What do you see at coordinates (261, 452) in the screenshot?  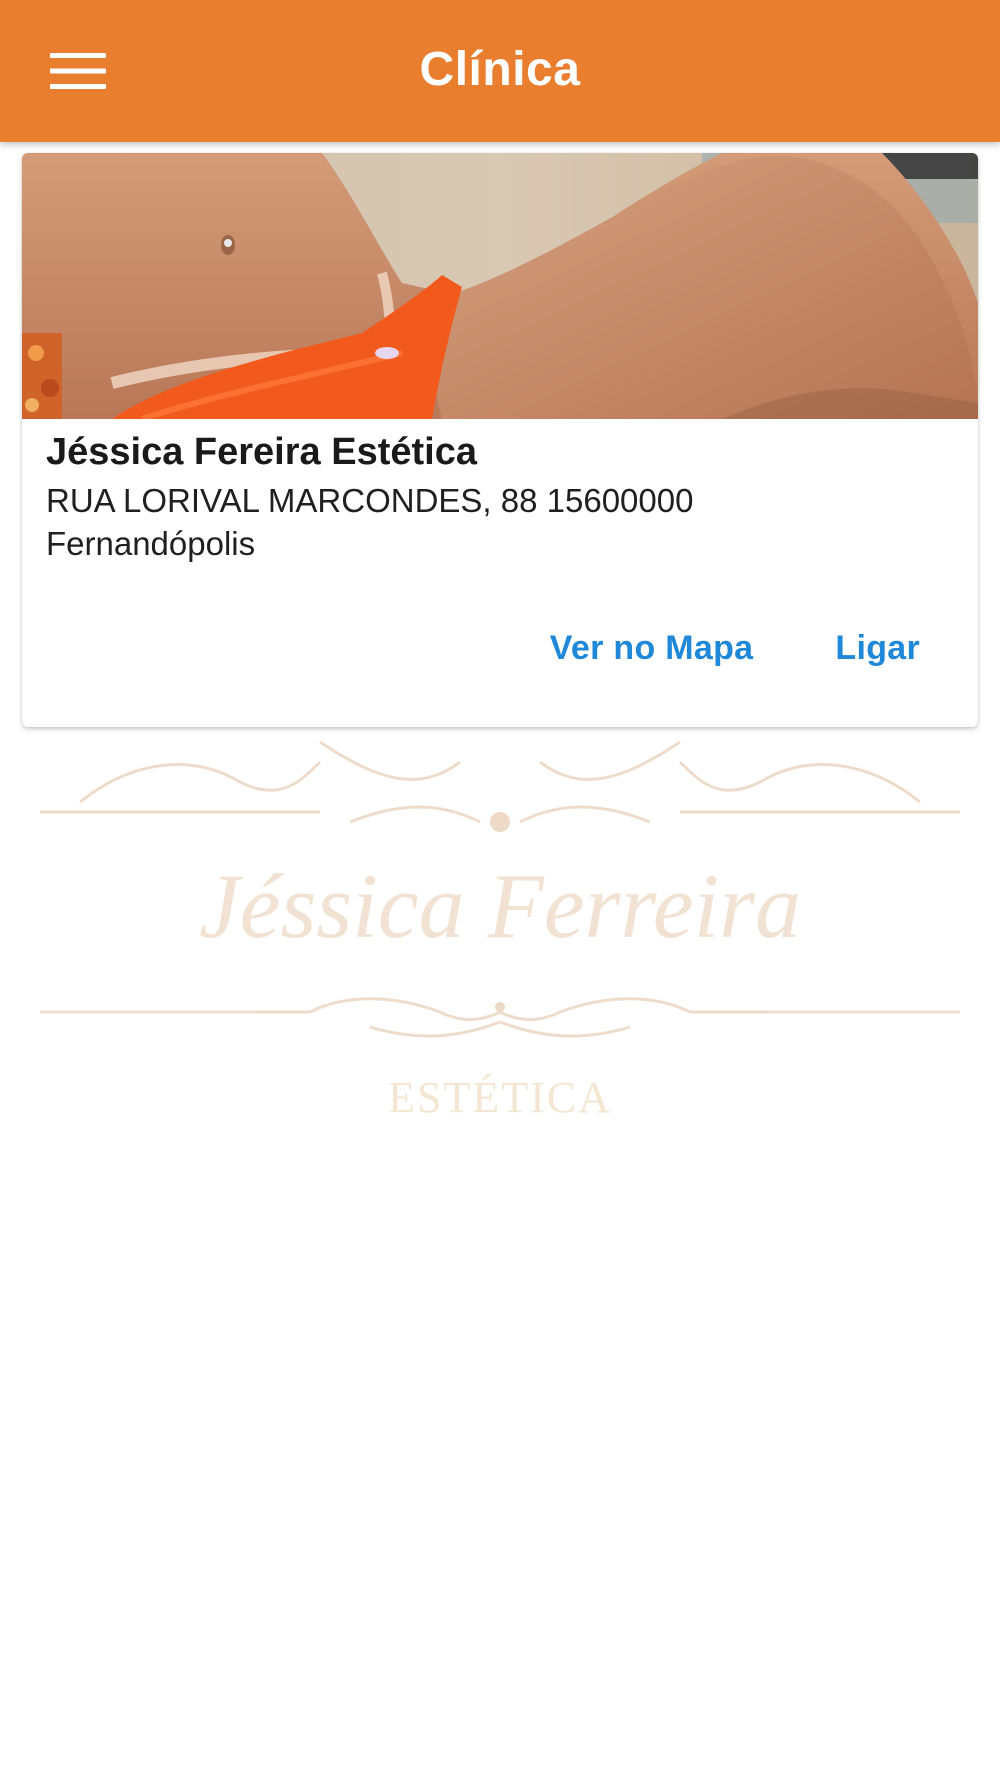 I see `clinic-name: Jéssica Fereira Estética` at bounding box center [261, 452].